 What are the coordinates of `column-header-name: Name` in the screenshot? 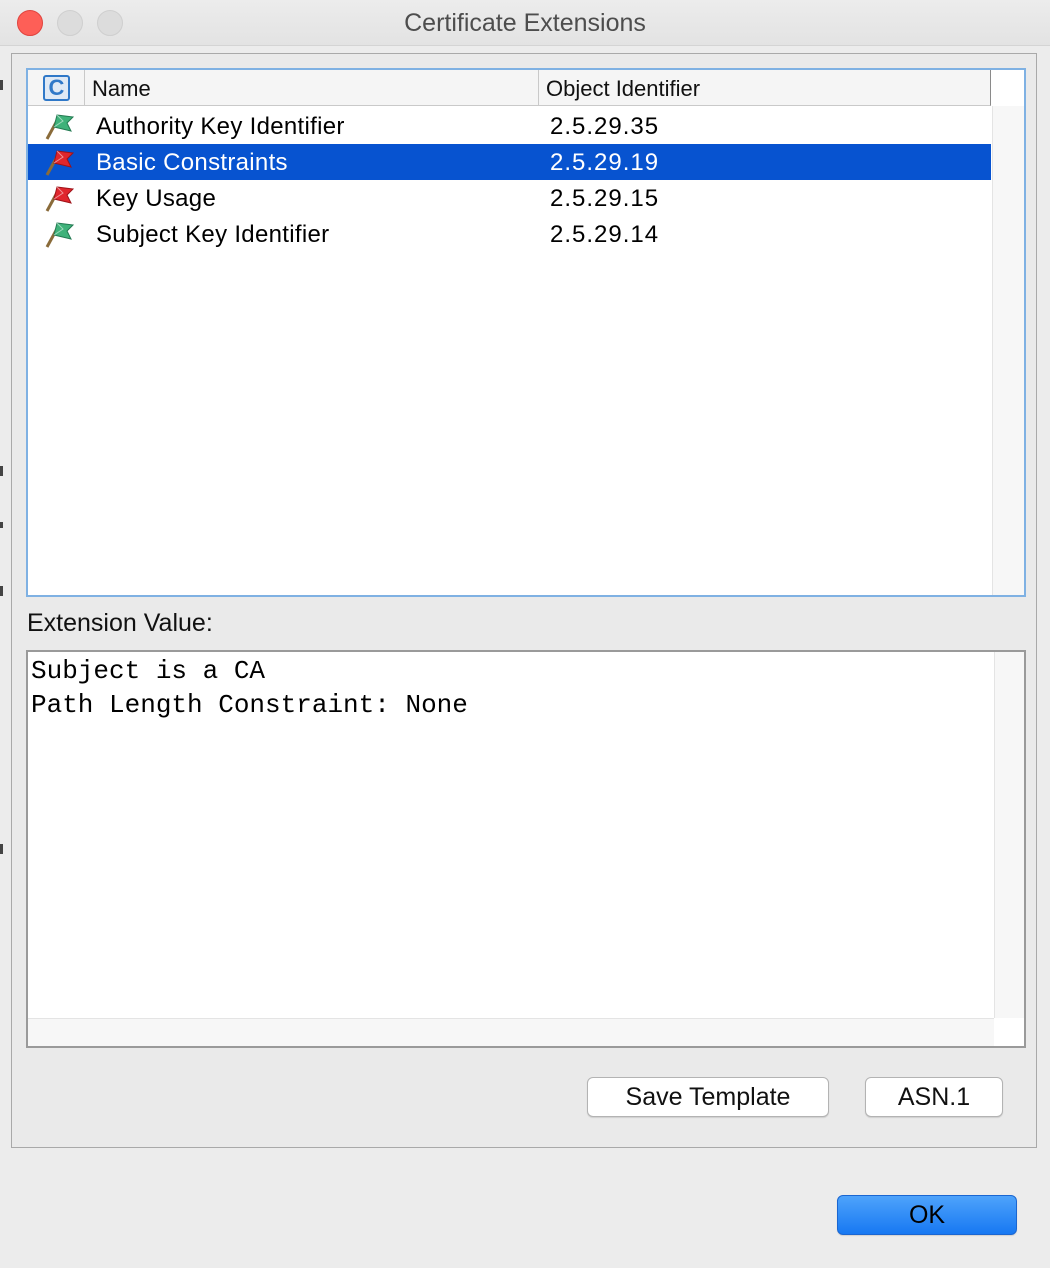 It's located at (312, 87).